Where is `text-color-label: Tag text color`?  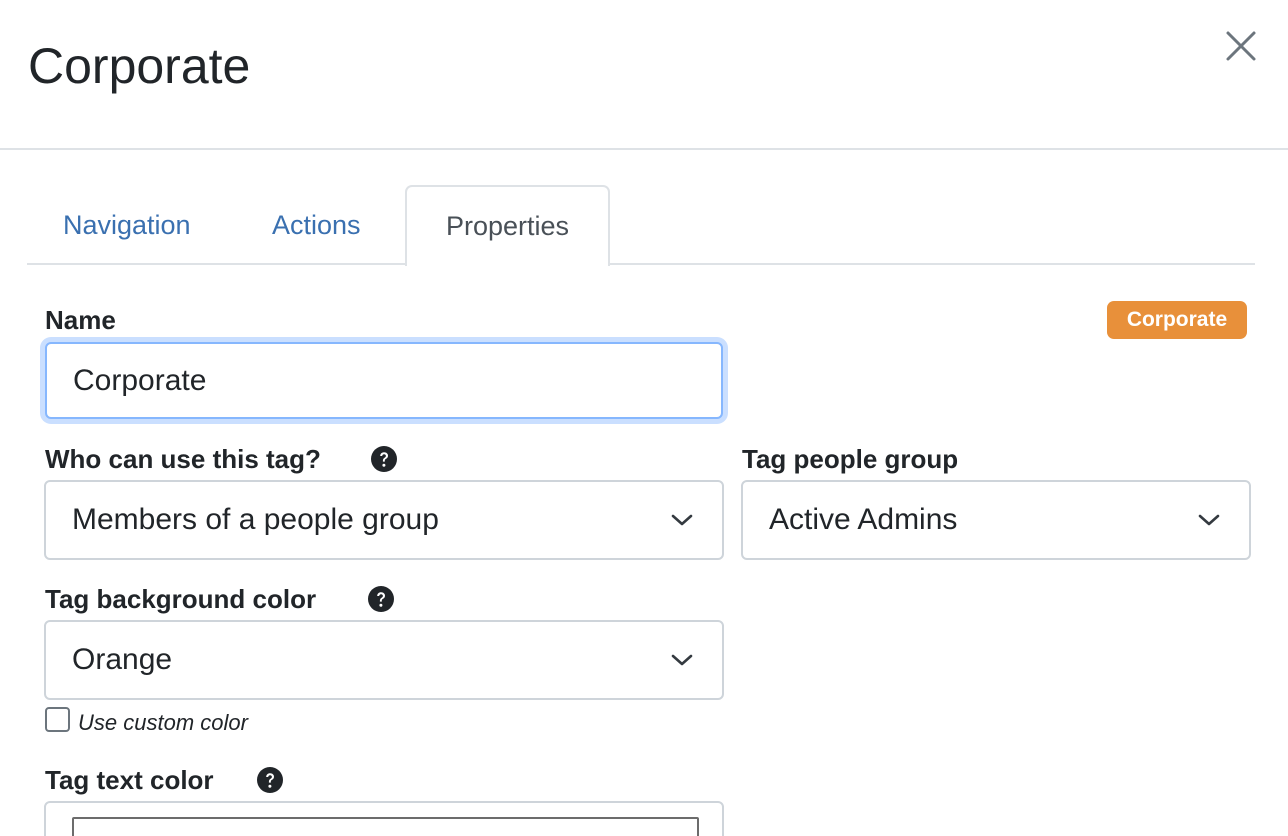 text-color-label: Tag text color is located at coordinates (129, 780).